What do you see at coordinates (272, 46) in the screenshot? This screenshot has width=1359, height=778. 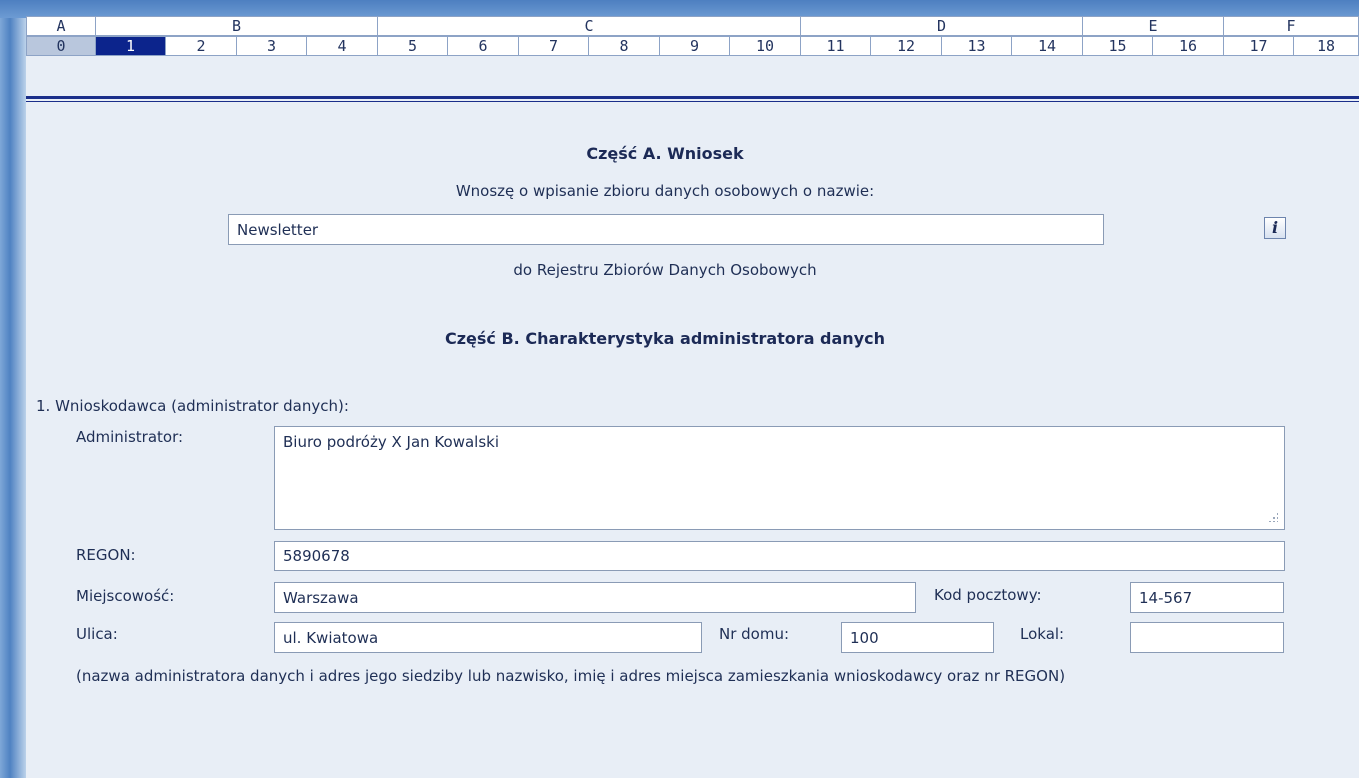 I see `ruler-step: 3` at bounding box center [272, 46].